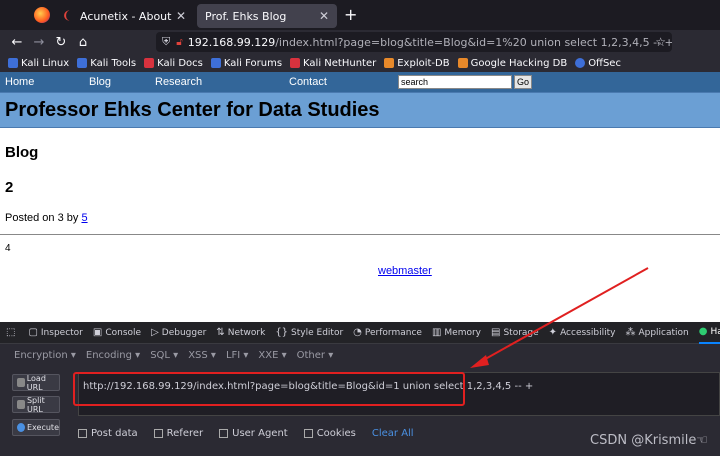 The width and height of the screenshot is (720, 456). I want to click on inspector-icon: ▢, so click(33, 332).